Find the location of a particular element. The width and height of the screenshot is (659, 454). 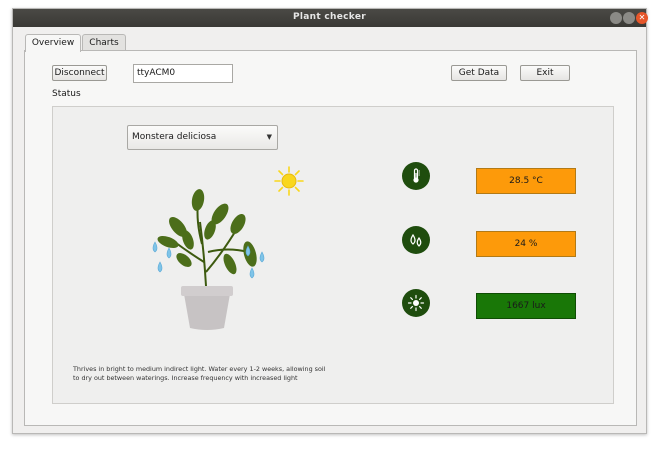

plant-select-value: Monstera deliciosa is located at coordinates (174, 137).